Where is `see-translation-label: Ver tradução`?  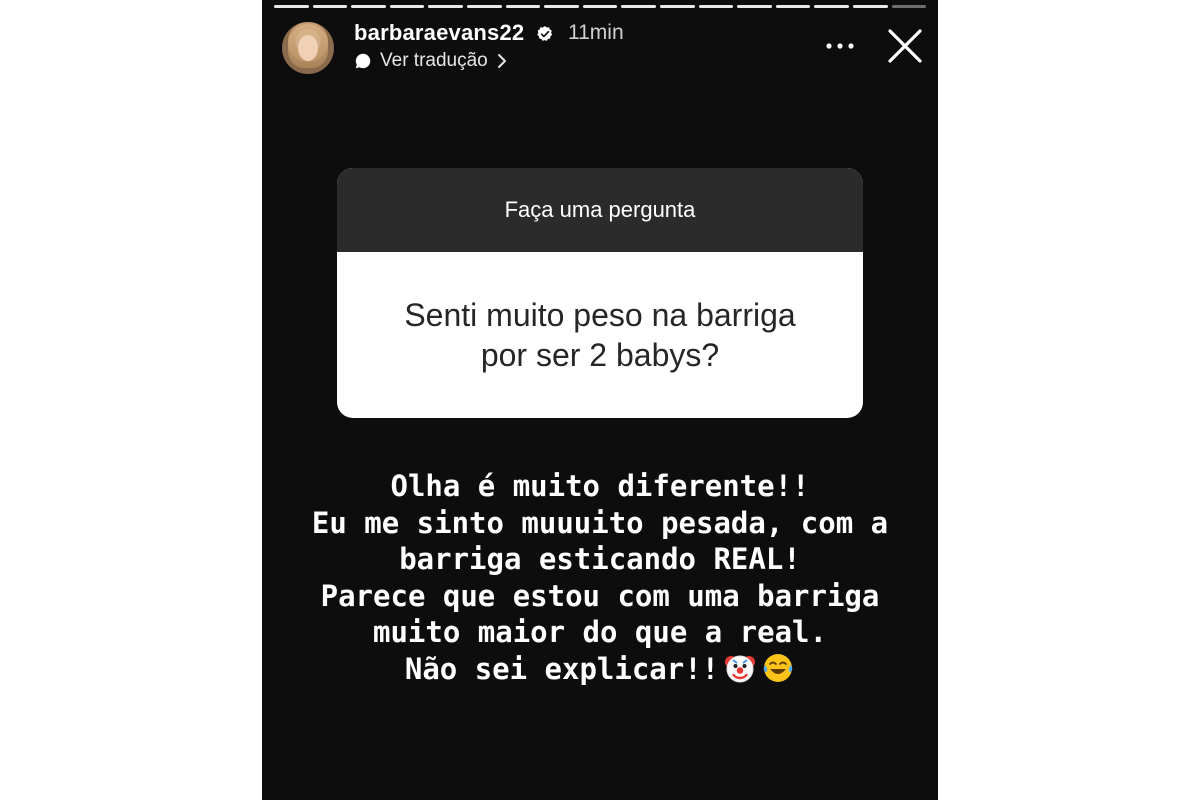 see-translation-label: Ver tradução is located at coordinates (434, 60).